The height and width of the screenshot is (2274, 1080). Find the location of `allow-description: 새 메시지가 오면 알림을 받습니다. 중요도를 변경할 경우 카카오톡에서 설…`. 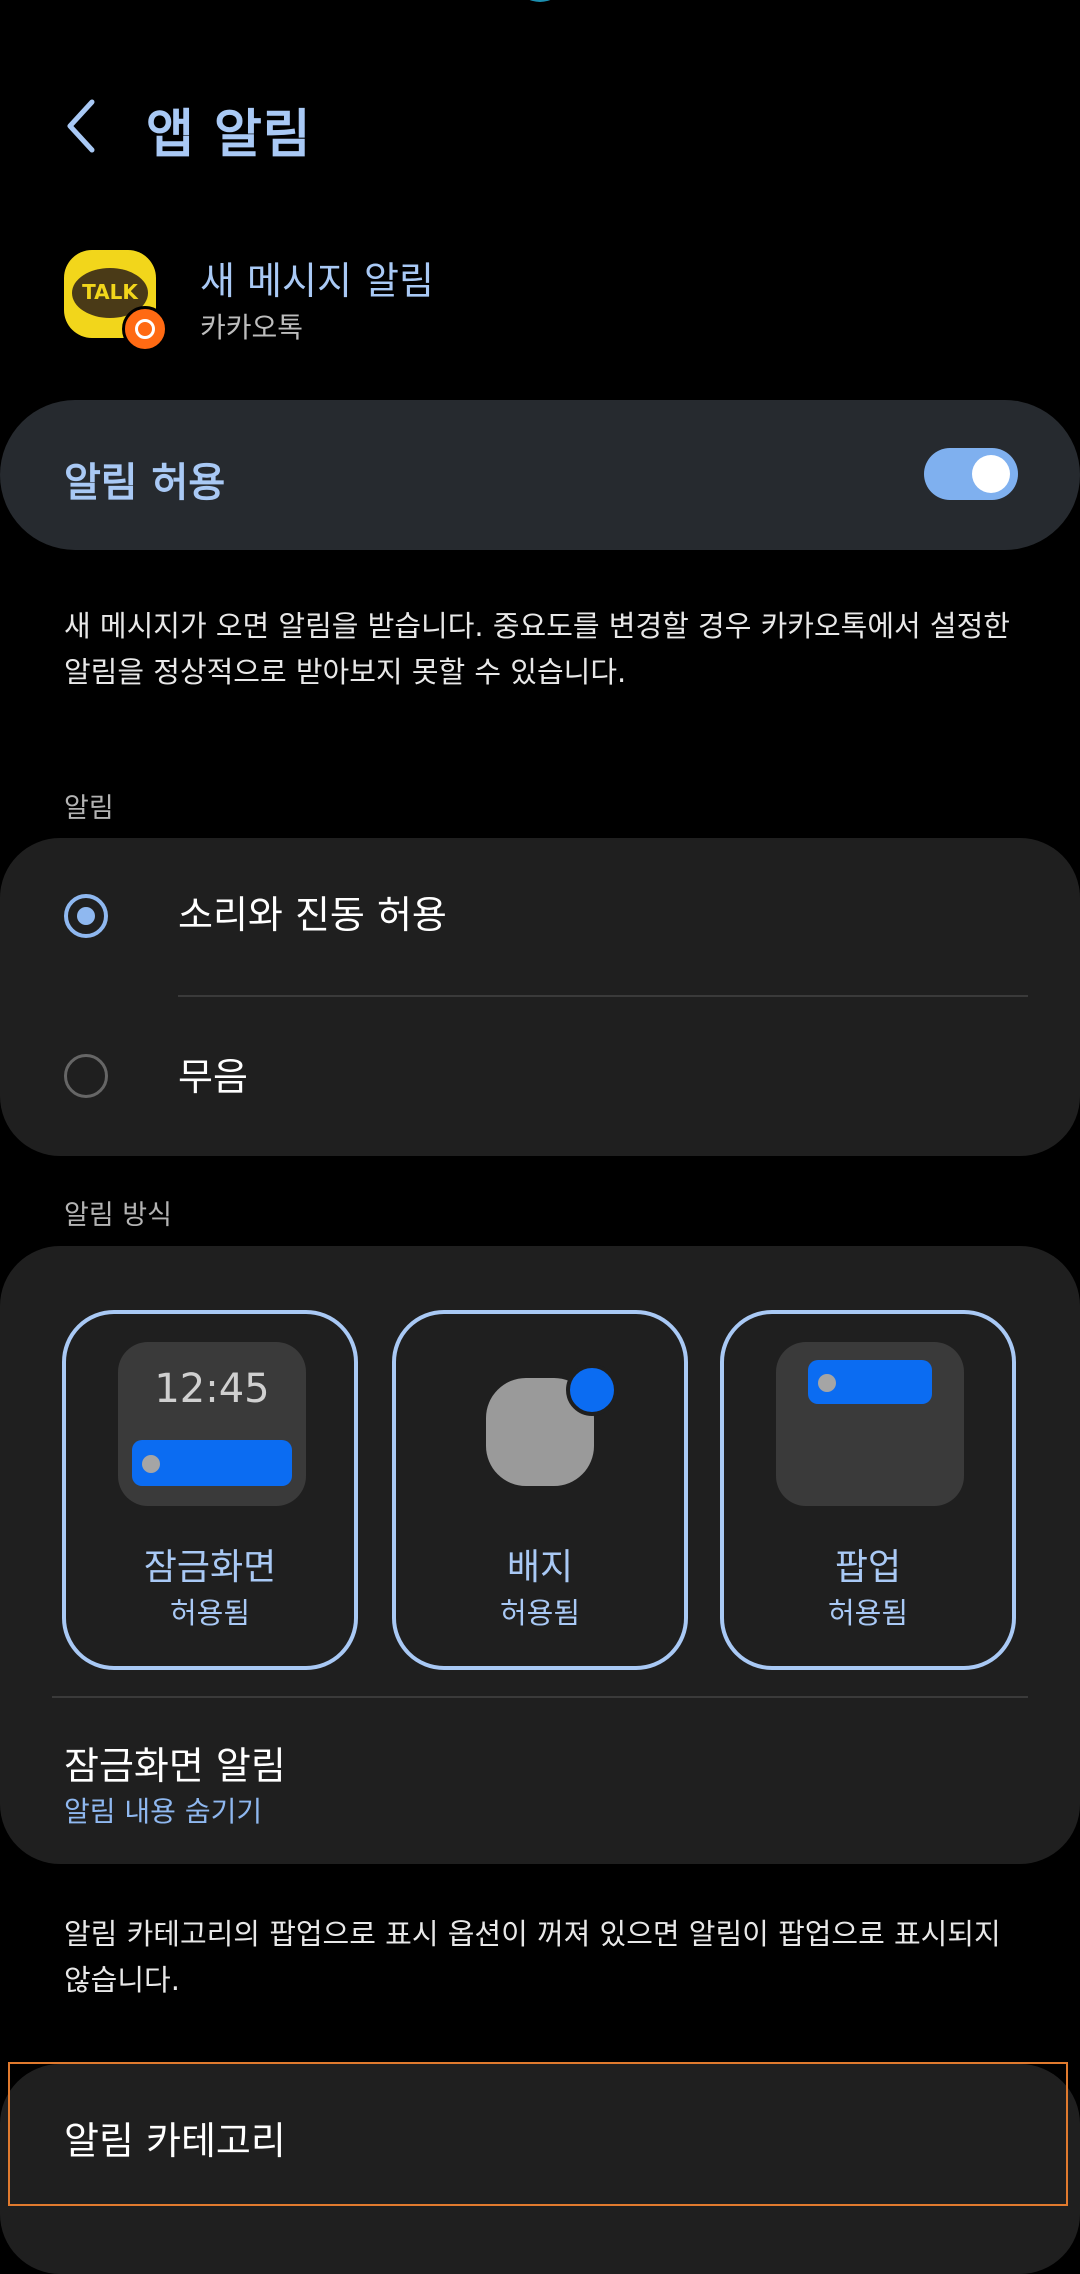

allow-description: 새 메시지가 오면 알림을 받습니다. 중요도를 변경할 경우 카카오톡에서 설… is located at coordinates (537, 649).